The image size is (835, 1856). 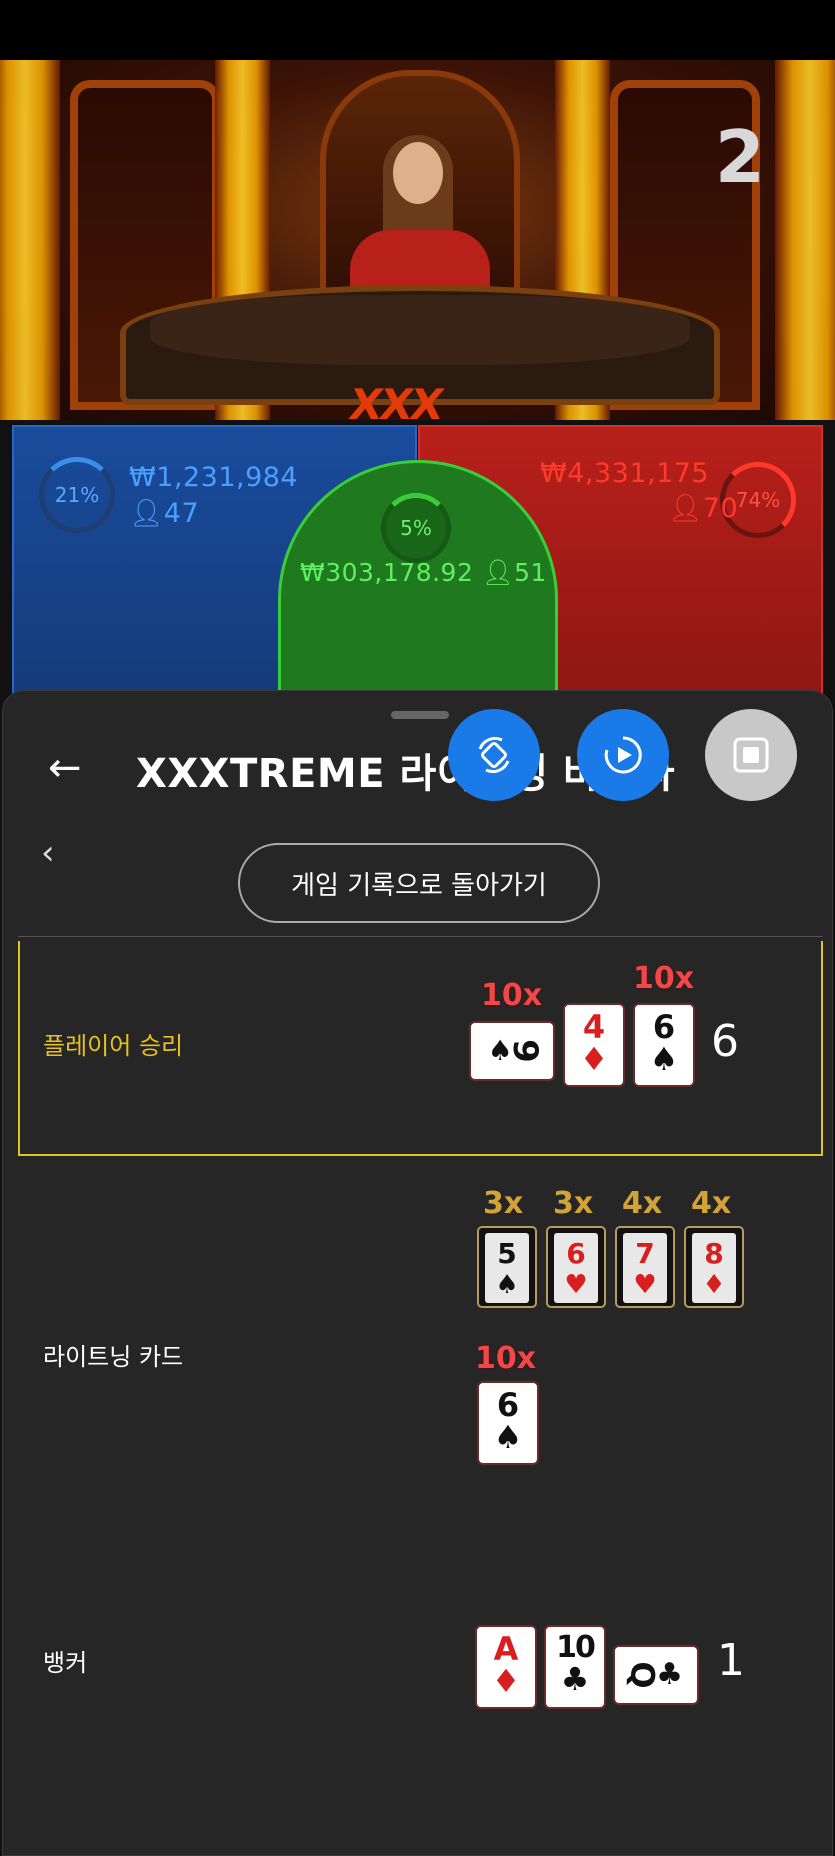 I want to click on card-rank: 9, so click(x=524, y=1051).